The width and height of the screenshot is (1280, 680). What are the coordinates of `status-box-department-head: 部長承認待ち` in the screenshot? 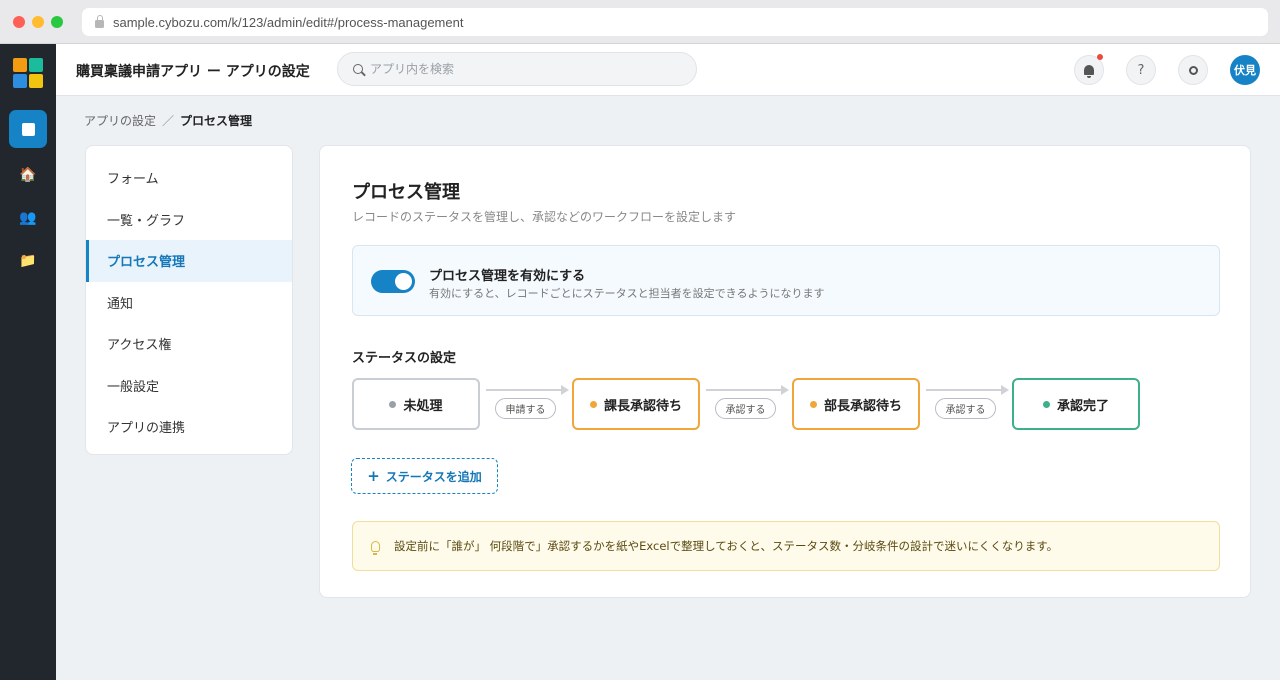 It's located at (856, 404).